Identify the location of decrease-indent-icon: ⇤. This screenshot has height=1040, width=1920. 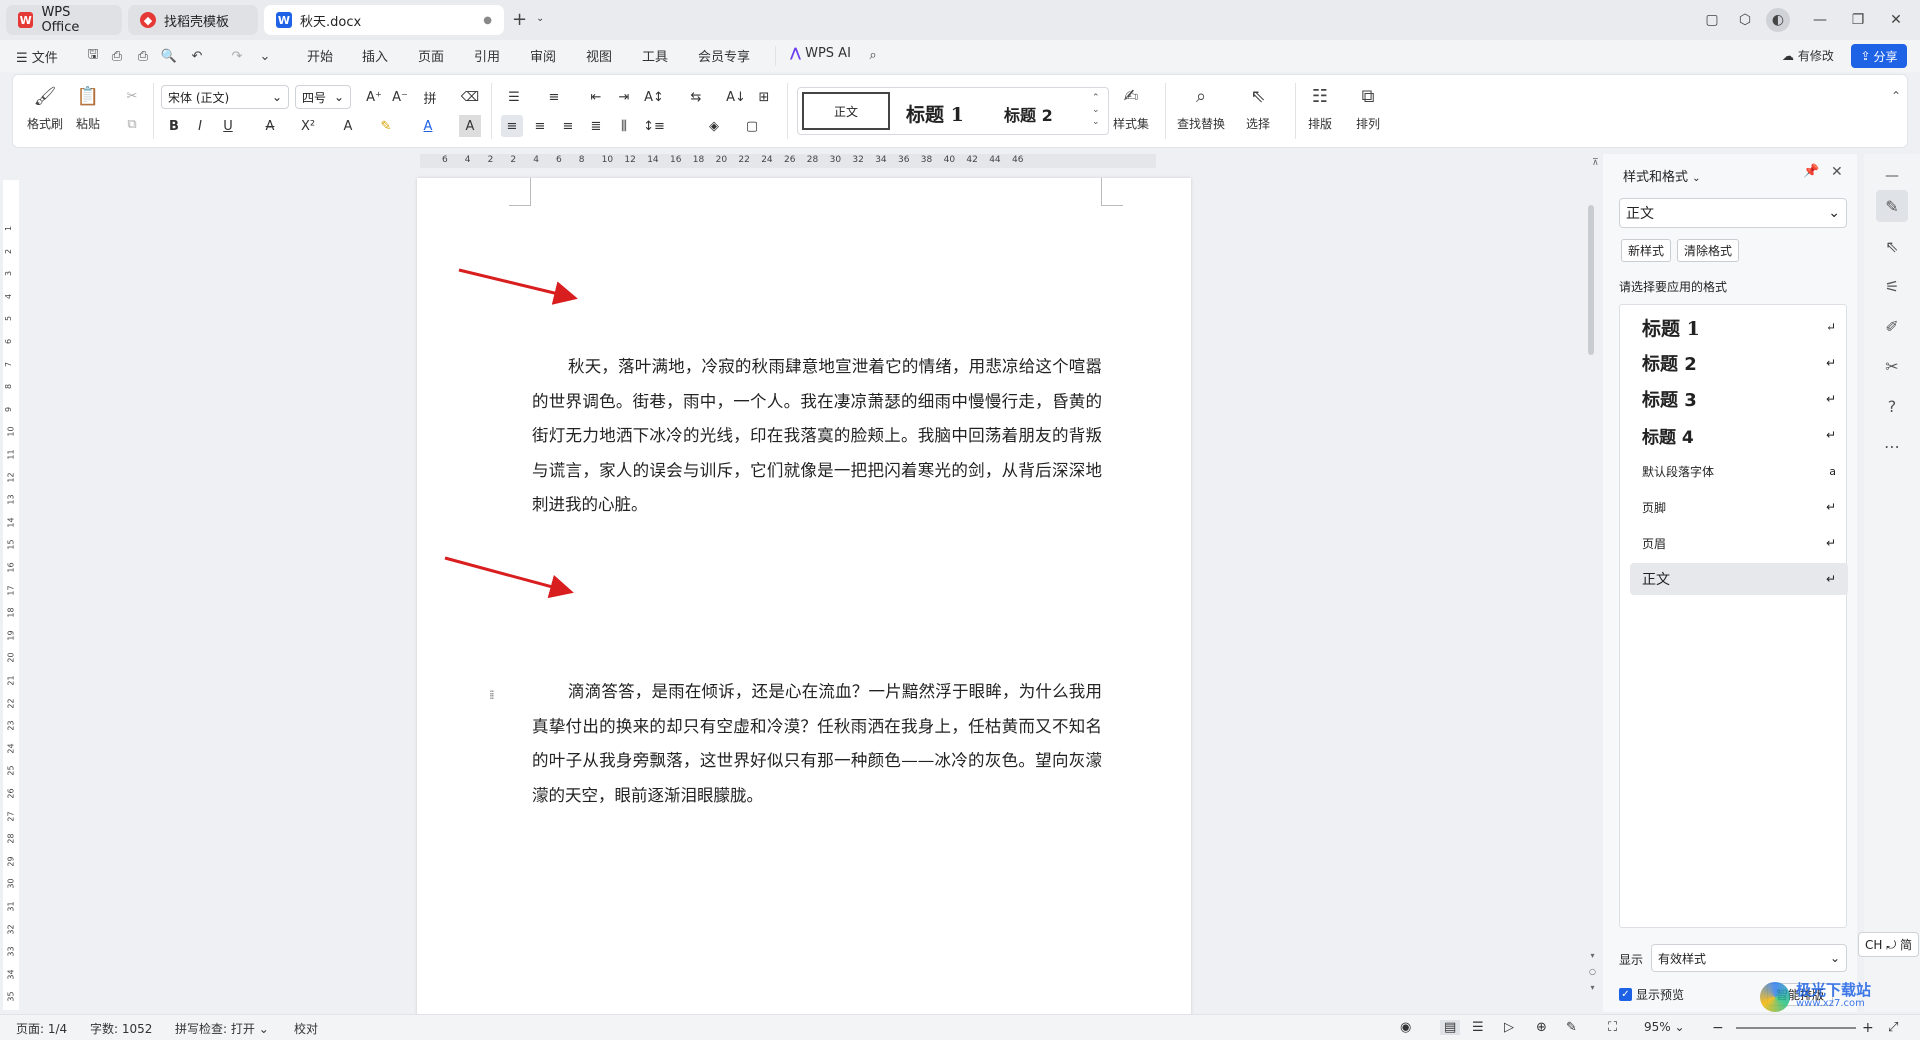
(596, 97).